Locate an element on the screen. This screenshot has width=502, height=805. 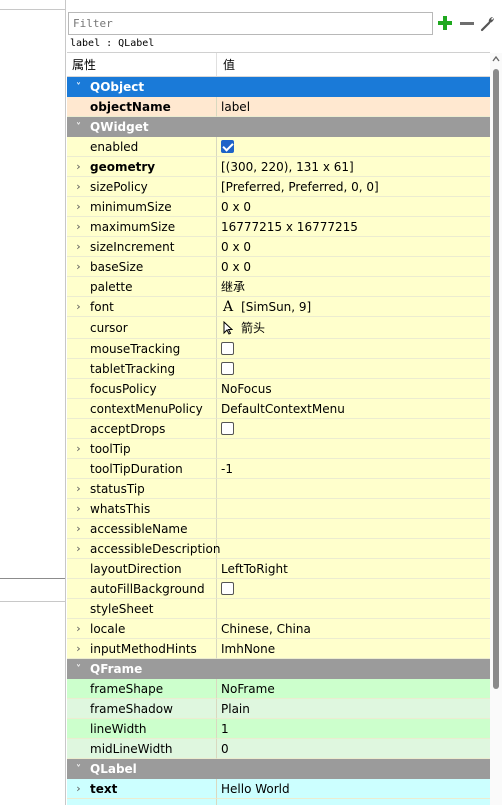
property-row-objectname: objectName label is located at coordinates (278, 107).